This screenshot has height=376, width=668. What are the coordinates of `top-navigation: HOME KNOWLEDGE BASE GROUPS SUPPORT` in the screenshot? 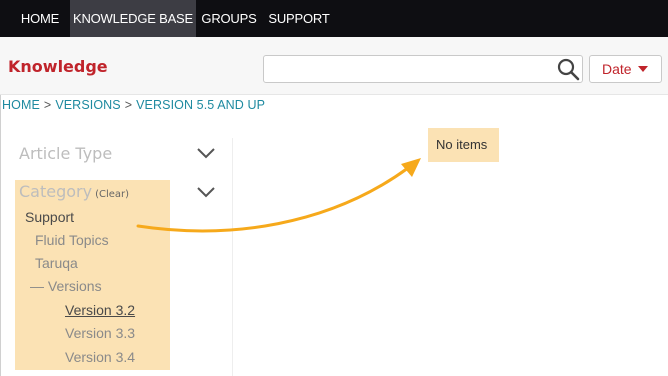 It's located at (334, 18).